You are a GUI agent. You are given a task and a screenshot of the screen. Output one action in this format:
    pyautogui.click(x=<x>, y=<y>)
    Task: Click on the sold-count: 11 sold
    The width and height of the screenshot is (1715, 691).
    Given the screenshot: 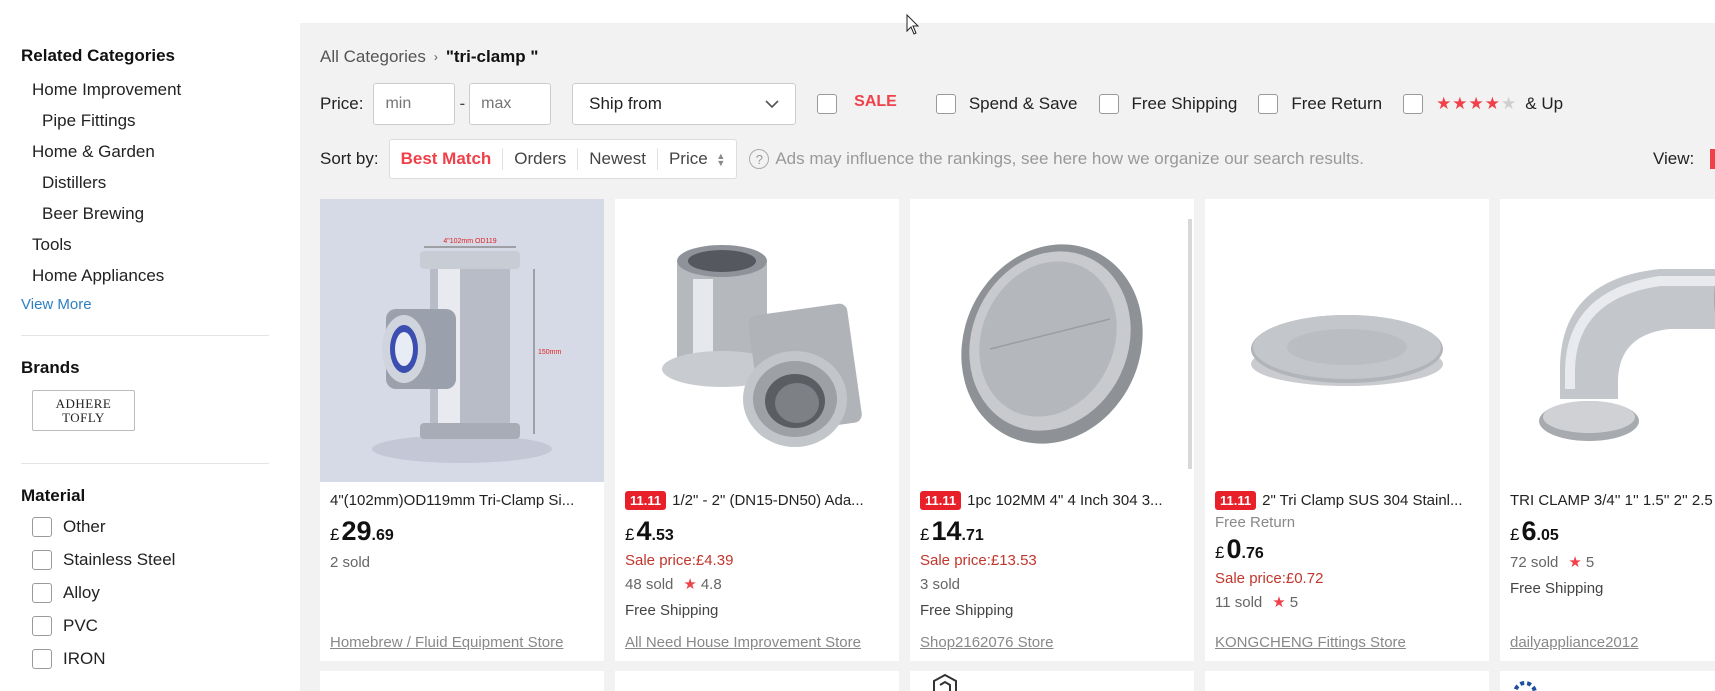 What is the action you would take?
    pyautogui.click(x=1239, y=602)
    